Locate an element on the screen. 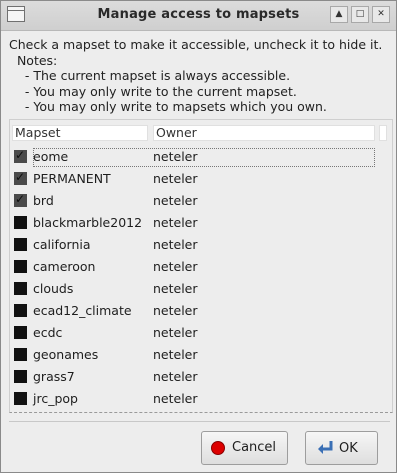  mapset-name: ecdc is located at coordinates (48, 332).